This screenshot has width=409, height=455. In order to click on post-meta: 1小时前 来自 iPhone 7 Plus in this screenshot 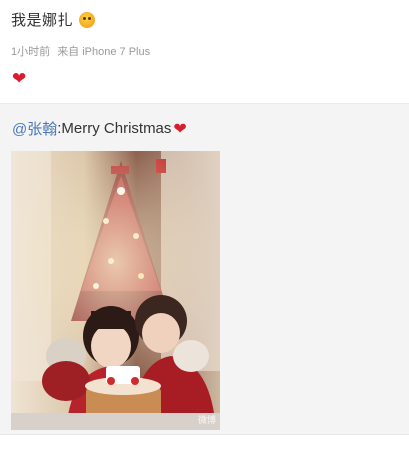, I will do `click(80, 51)`.